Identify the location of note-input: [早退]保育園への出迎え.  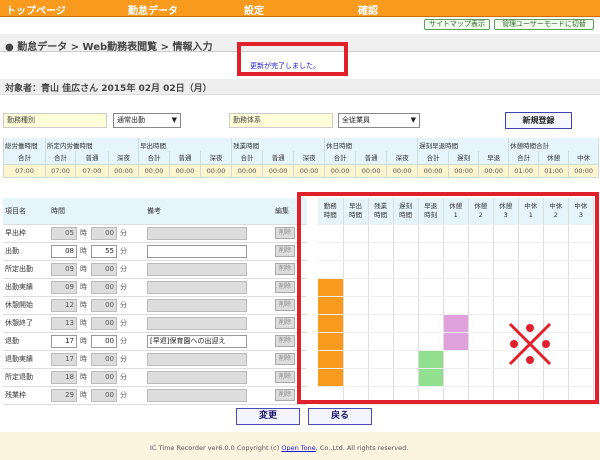
(197, 341).